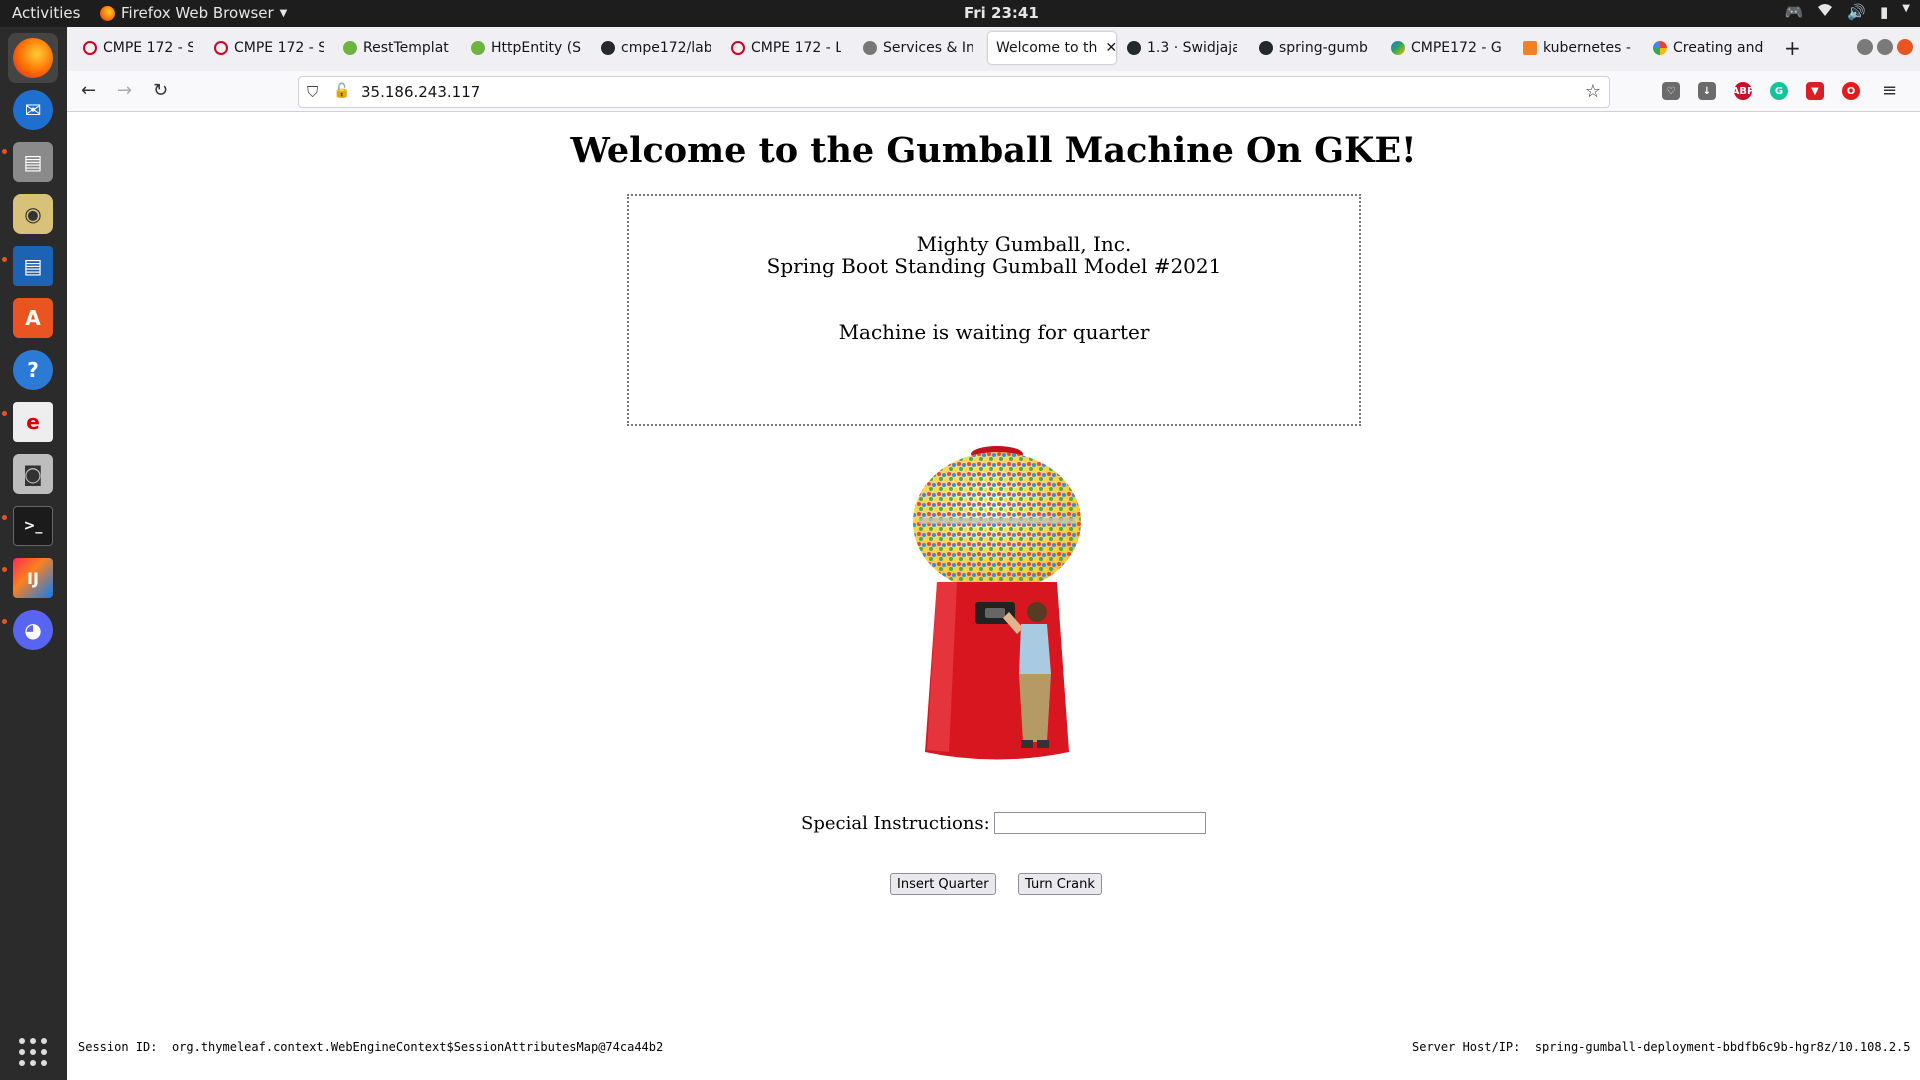  Describe the element at coordinates (994, 332) in the screenshot. I see `machine-state: Machine is waiting for quarter` at that location.